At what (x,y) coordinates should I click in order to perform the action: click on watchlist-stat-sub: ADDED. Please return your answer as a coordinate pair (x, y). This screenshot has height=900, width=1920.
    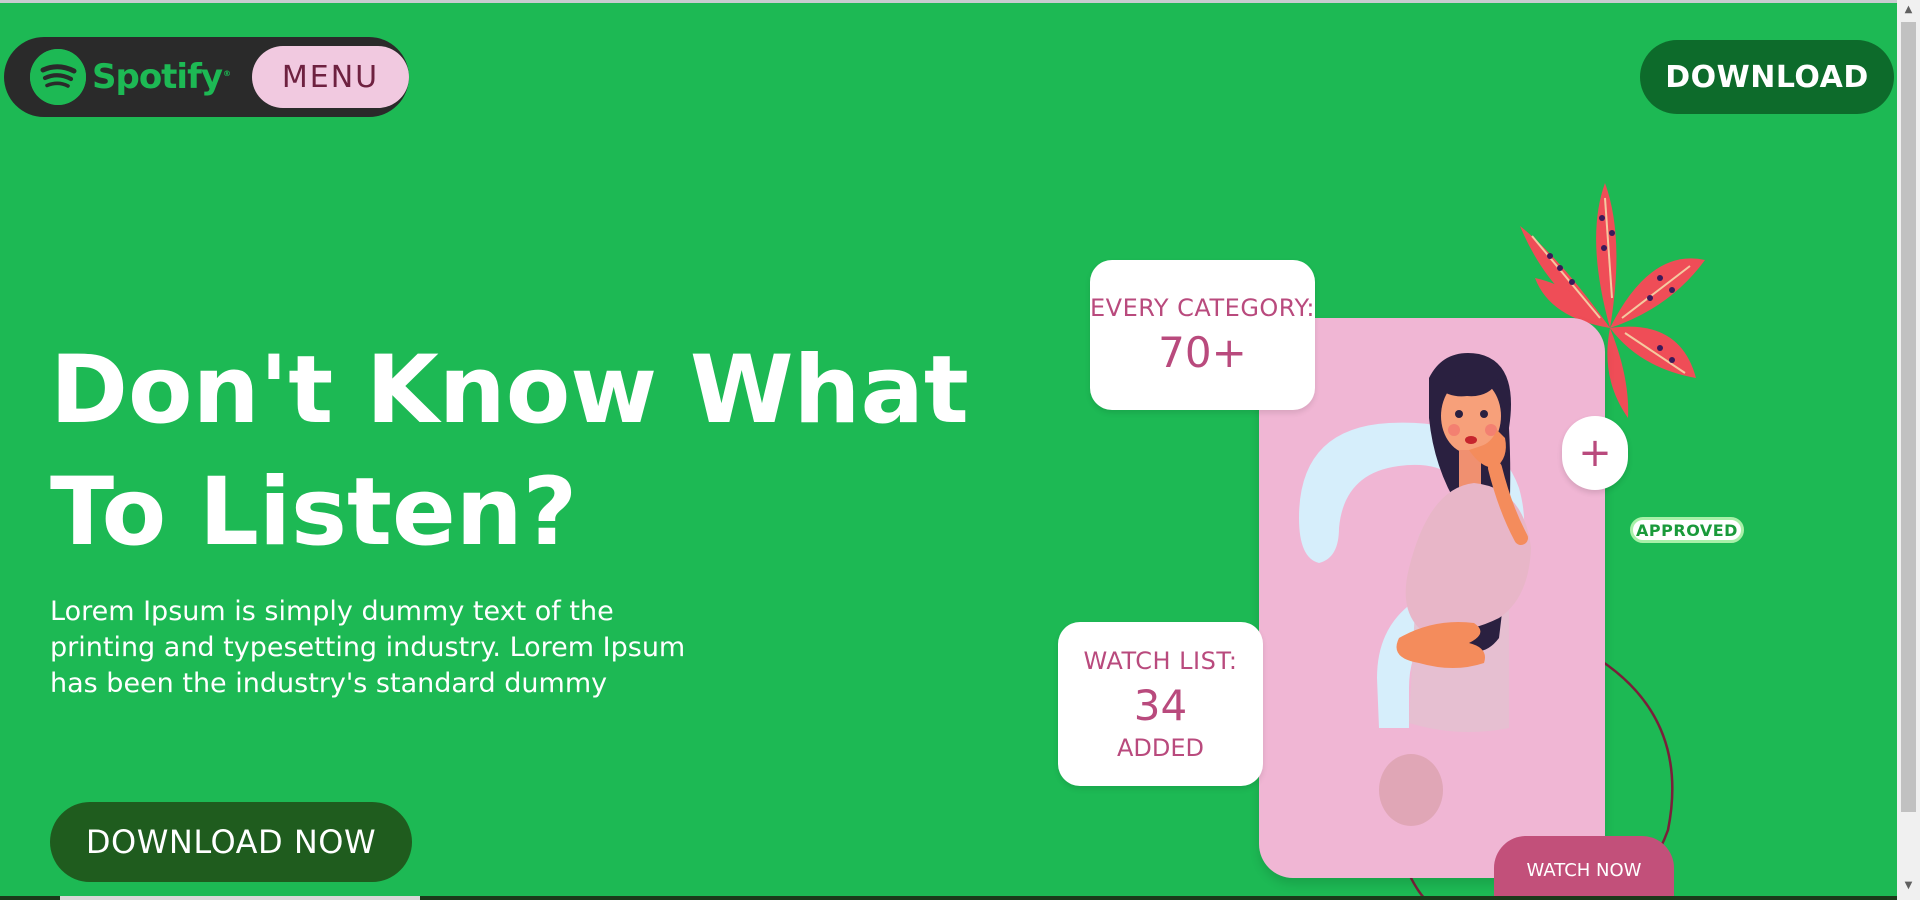
    Looking at the image, I should click on (1160, 747).